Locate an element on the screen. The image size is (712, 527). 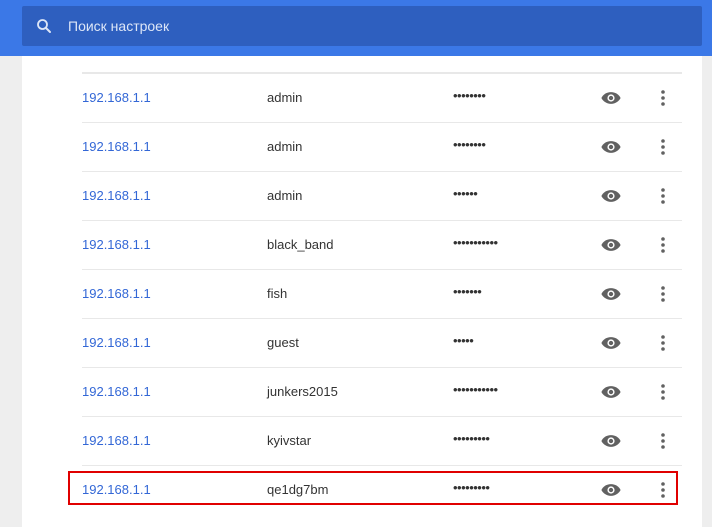
saved-username: fish is located at coordinates (277, 293).